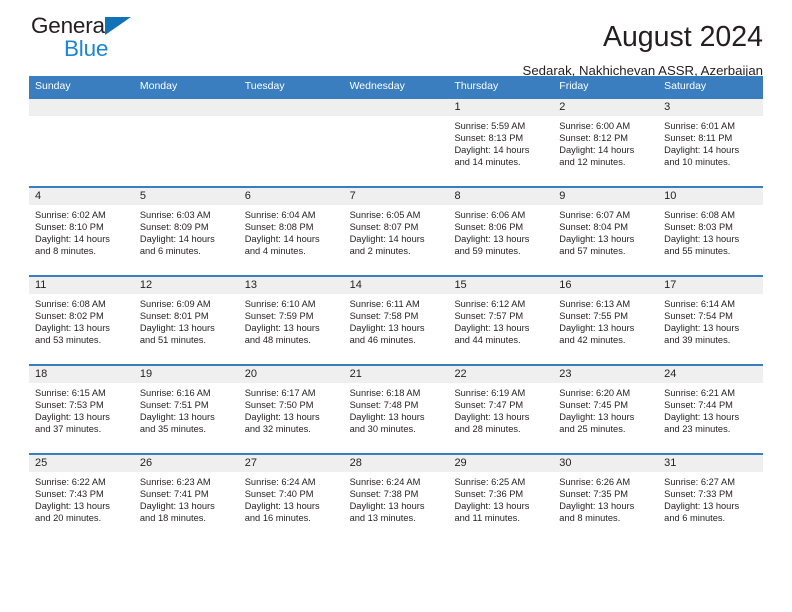 The image size is (792, 612). What do you see at coordinates (81, 463) in the screenshot?
I see `day-number: 25` at bounding box center [81, 463].